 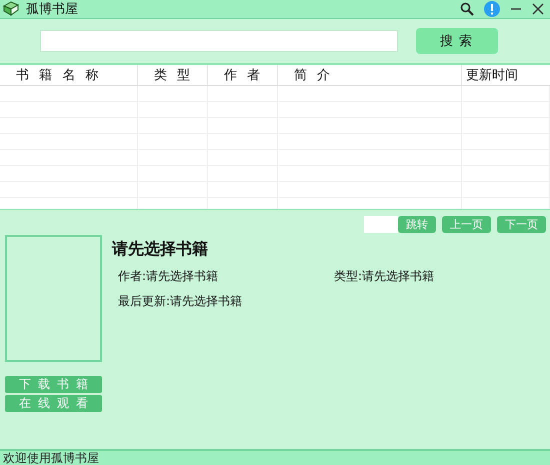 I want to click on column-header: 简 介, so click(x=370, y=75).